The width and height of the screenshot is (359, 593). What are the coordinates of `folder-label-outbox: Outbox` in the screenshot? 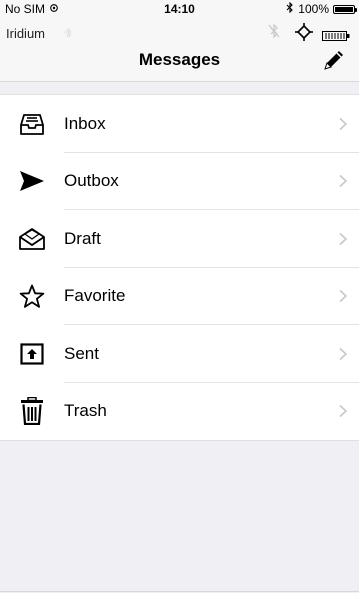 It's located at (91, 181).